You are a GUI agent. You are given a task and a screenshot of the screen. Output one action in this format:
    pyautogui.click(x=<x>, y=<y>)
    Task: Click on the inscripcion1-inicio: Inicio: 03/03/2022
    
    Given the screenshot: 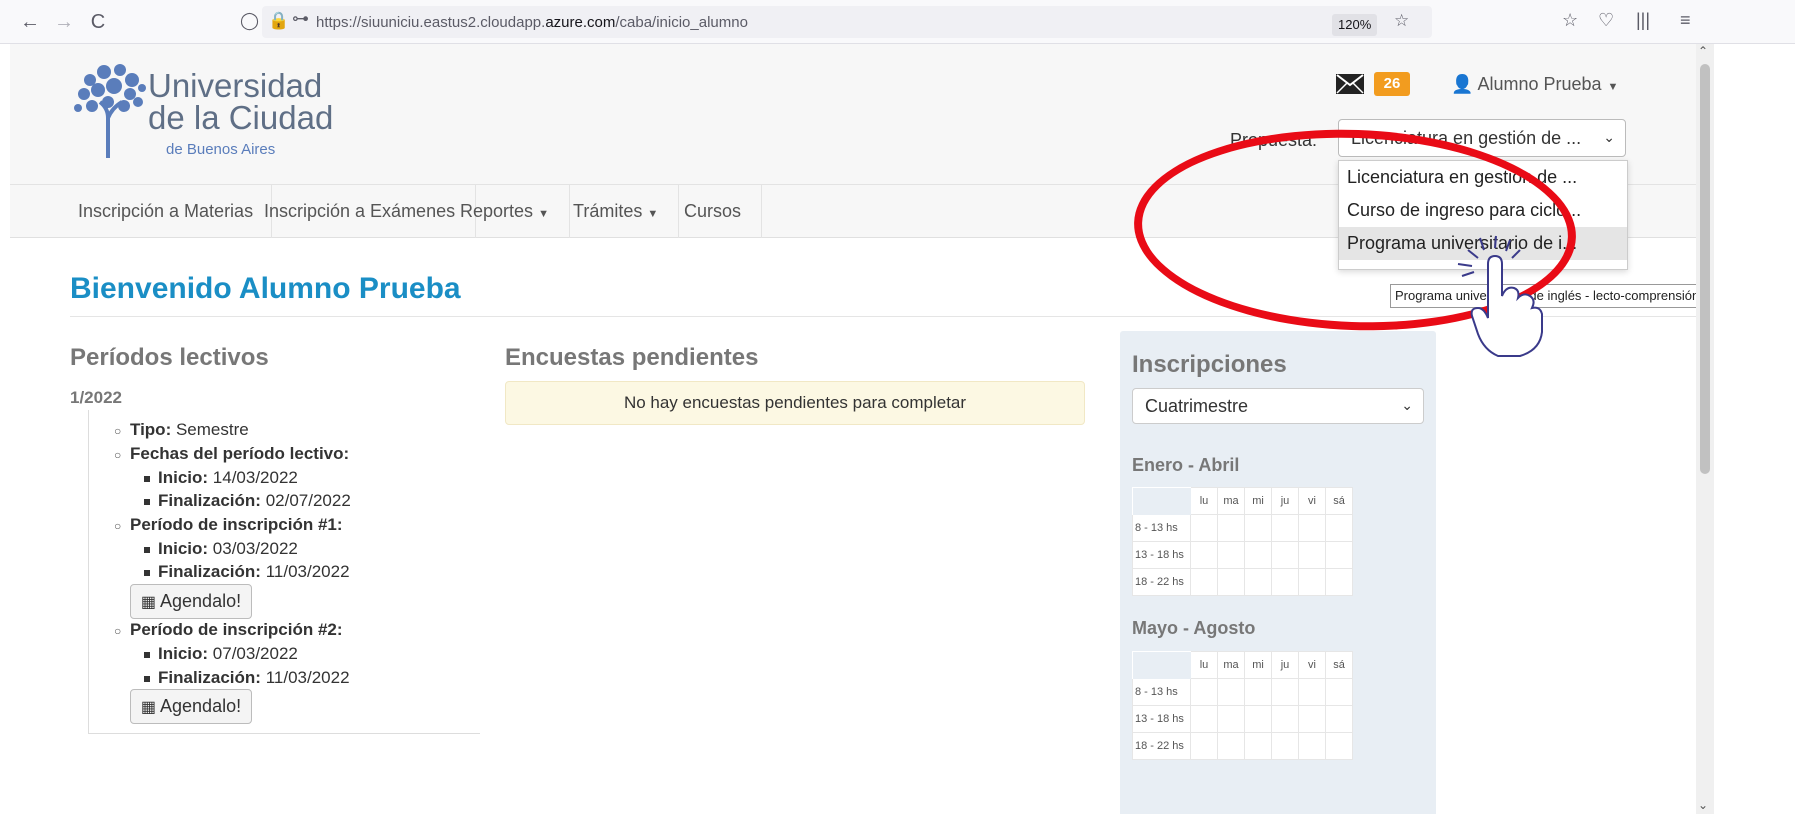 What is the action you would take?
    pyautogui.click(x=221, y=549)
    